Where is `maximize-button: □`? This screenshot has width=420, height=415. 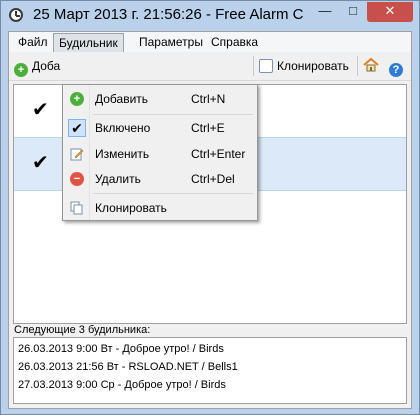 maximize-button: □ is located at coordinates (353, 12).